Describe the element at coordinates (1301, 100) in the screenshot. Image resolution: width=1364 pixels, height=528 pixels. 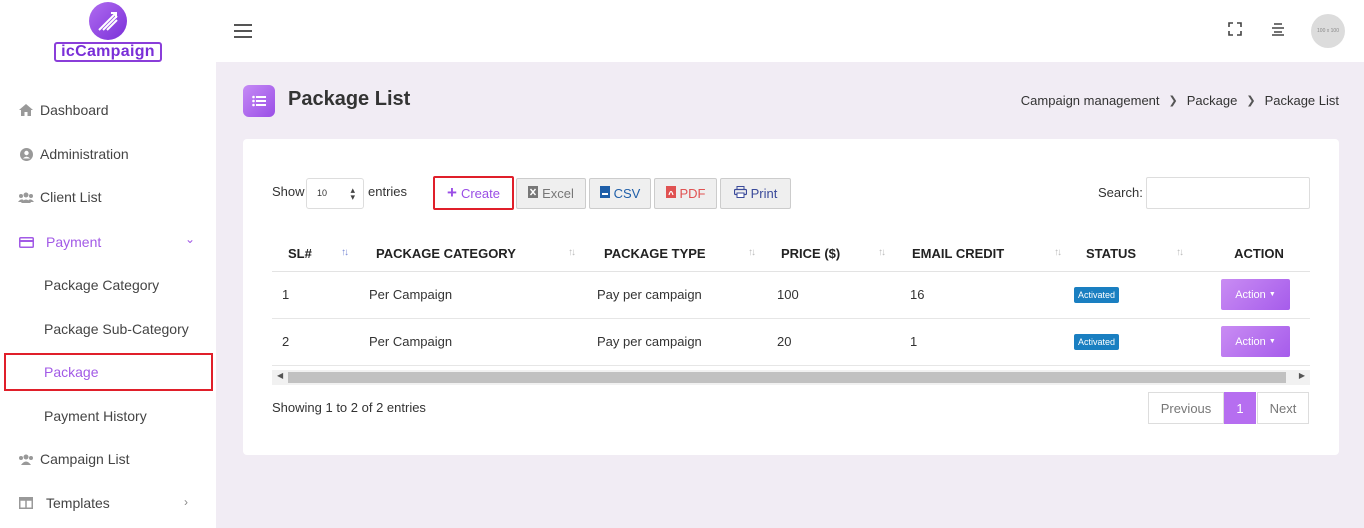
I see `breadcrumb-item: Package List` at that location.